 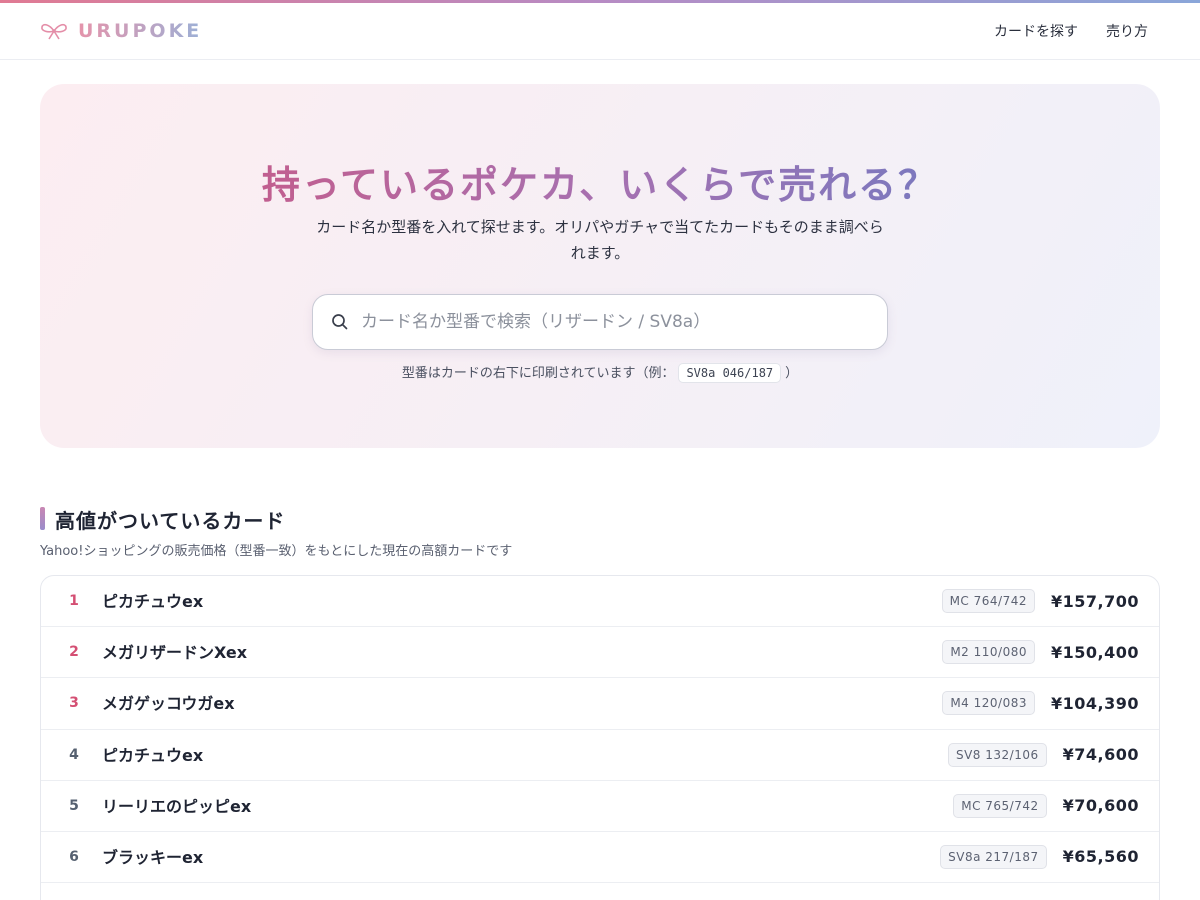 What do you see at coordinates (54, 31) in the screenshot?
I see `ribbon-icon` at bounding box center [54, 31].